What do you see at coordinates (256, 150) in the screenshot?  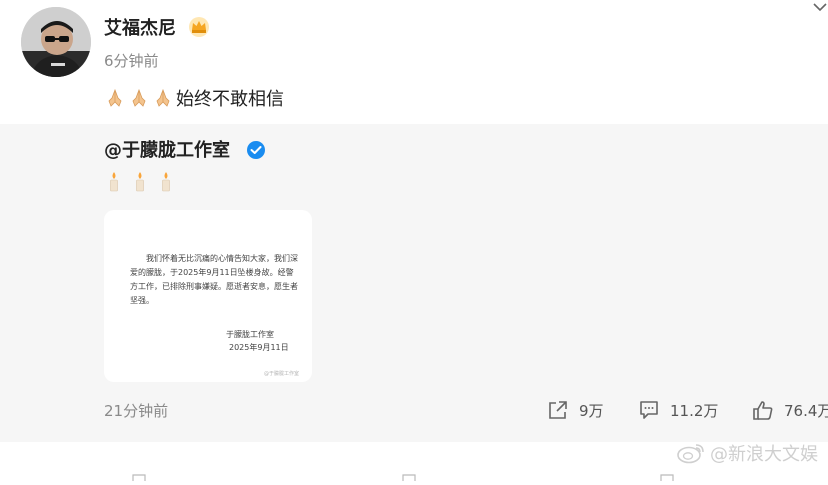 I see `verified-icon` at bounding box center [256, 150].